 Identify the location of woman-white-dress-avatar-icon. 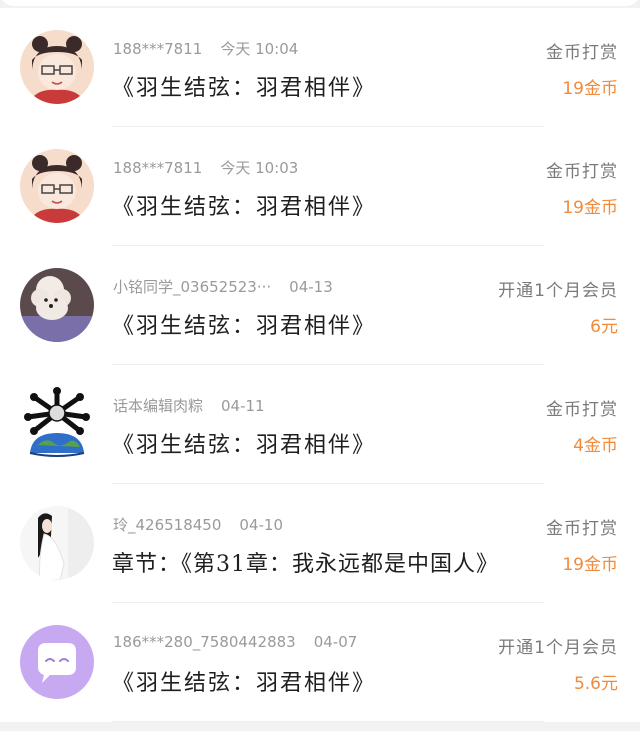
(57, 543).